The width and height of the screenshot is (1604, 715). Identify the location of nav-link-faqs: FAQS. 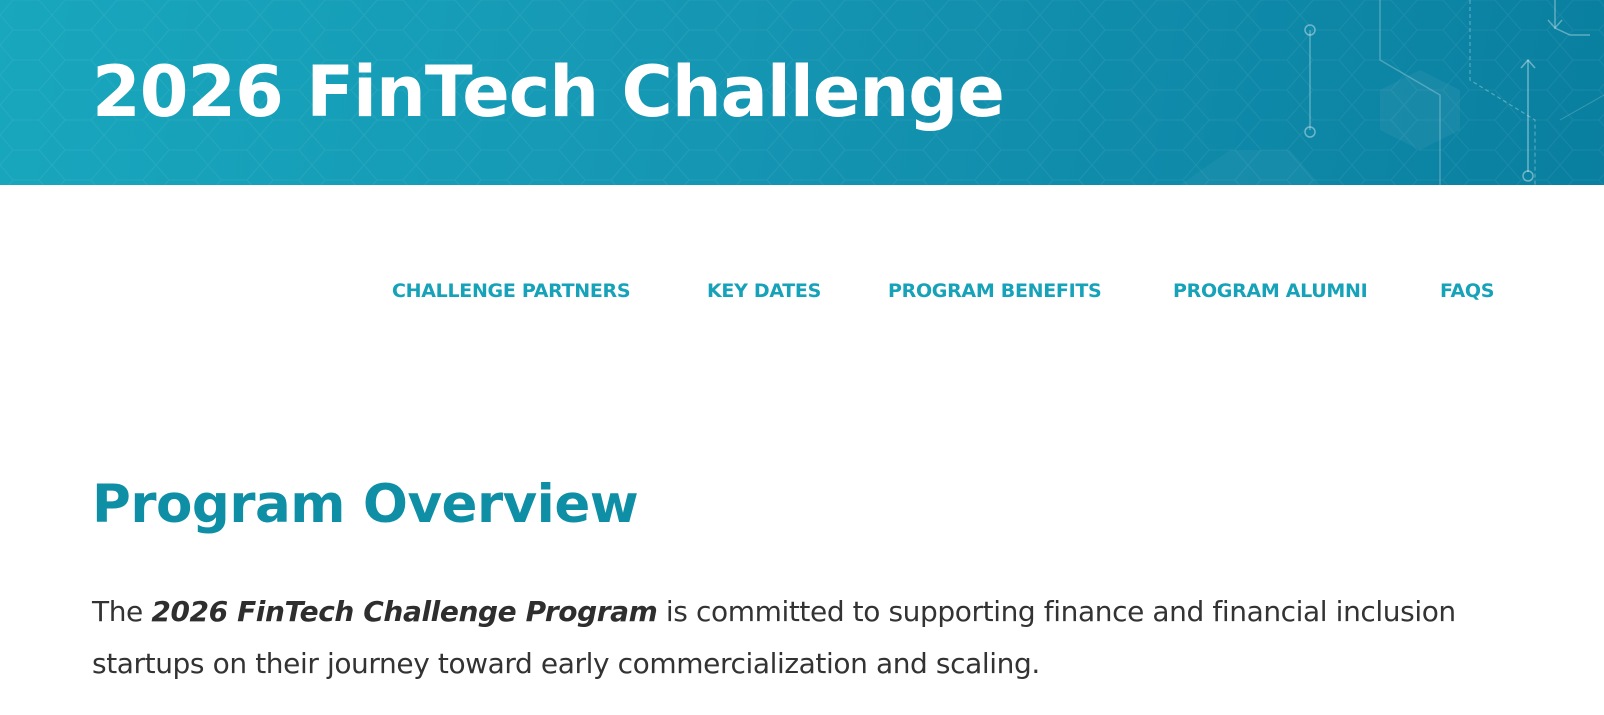
(1467, 291).